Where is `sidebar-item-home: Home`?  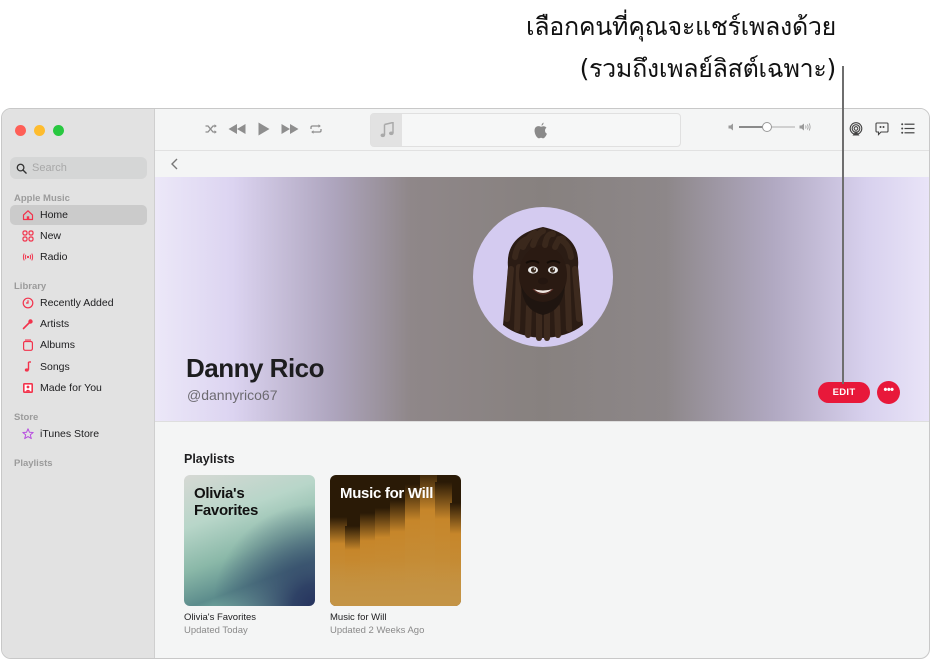
sidebar-item-home: Home is located at coordinates (78, 215).